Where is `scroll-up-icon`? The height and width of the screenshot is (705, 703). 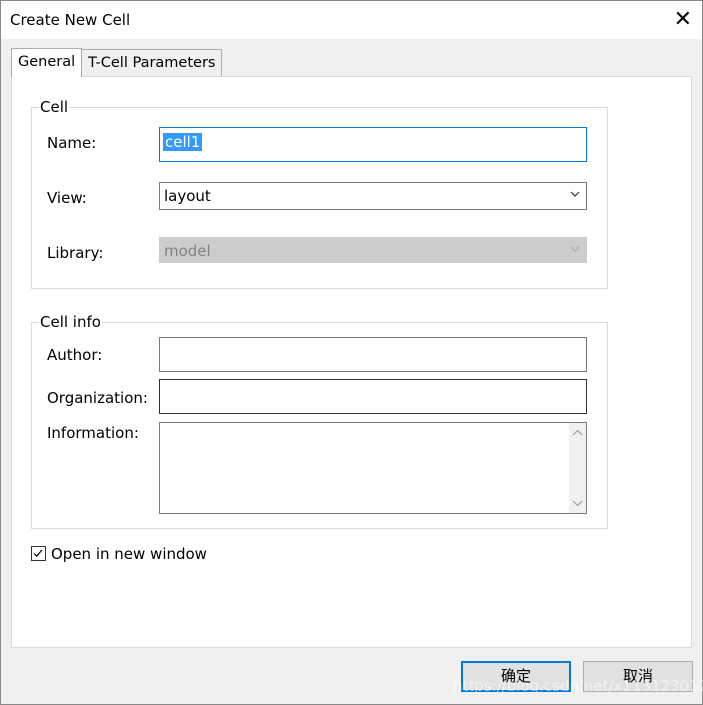 scroll-up-icon is located at coordinates (577, 433).